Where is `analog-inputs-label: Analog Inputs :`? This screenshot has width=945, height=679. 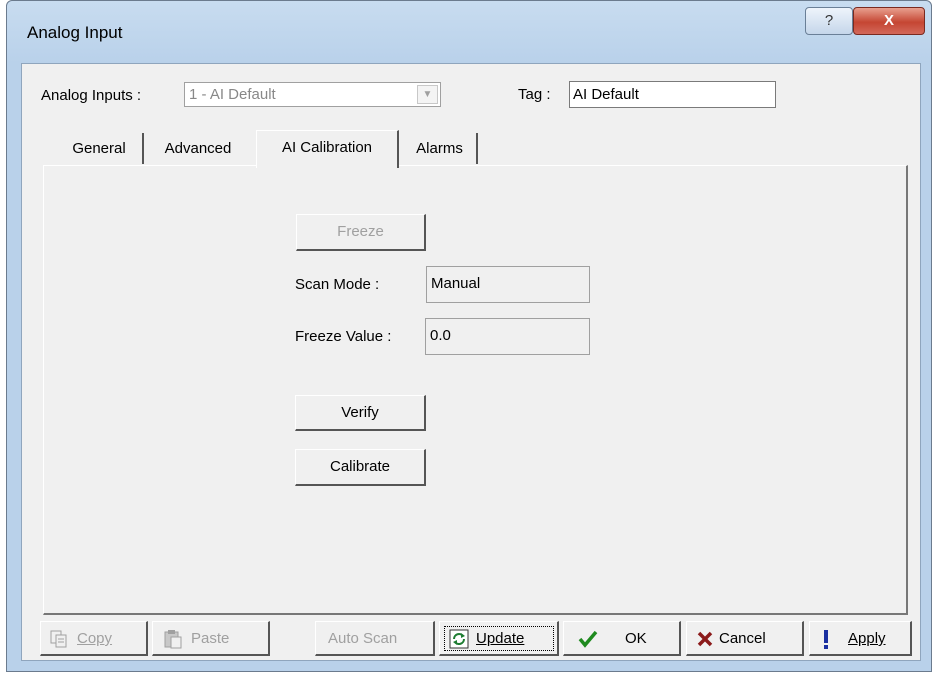 analog-inputs-label: Analog Inputs : is located at coordinates (91, 95).